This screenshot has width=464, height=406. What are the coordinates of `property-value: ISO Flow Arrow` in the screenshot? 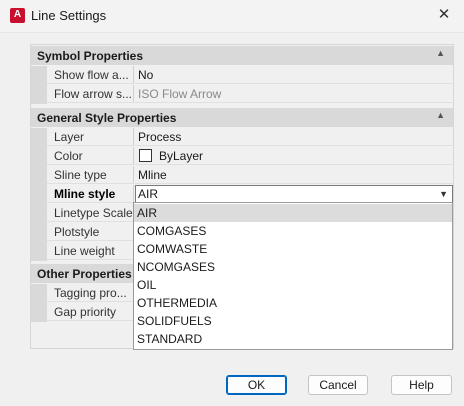 It's located at (294, 94).